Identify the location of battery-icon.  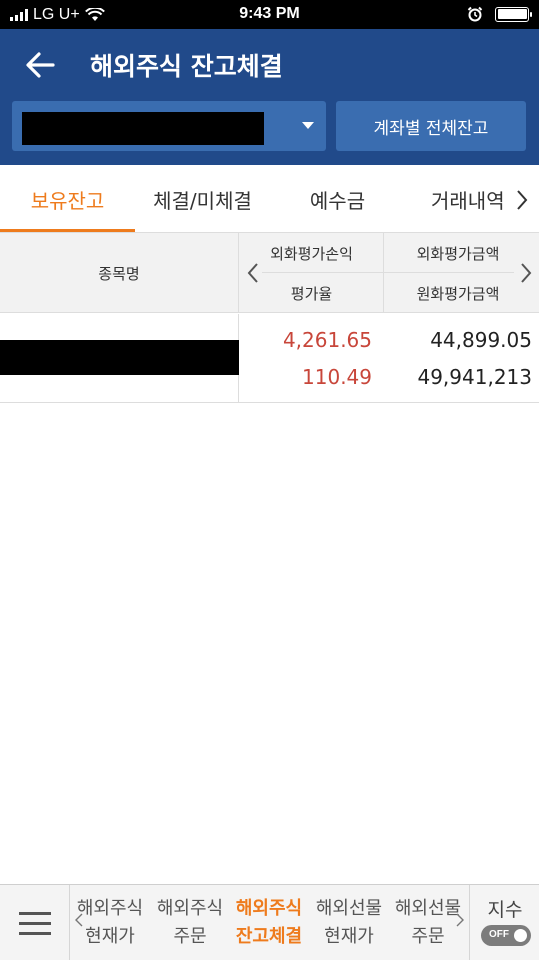
(513, 14).